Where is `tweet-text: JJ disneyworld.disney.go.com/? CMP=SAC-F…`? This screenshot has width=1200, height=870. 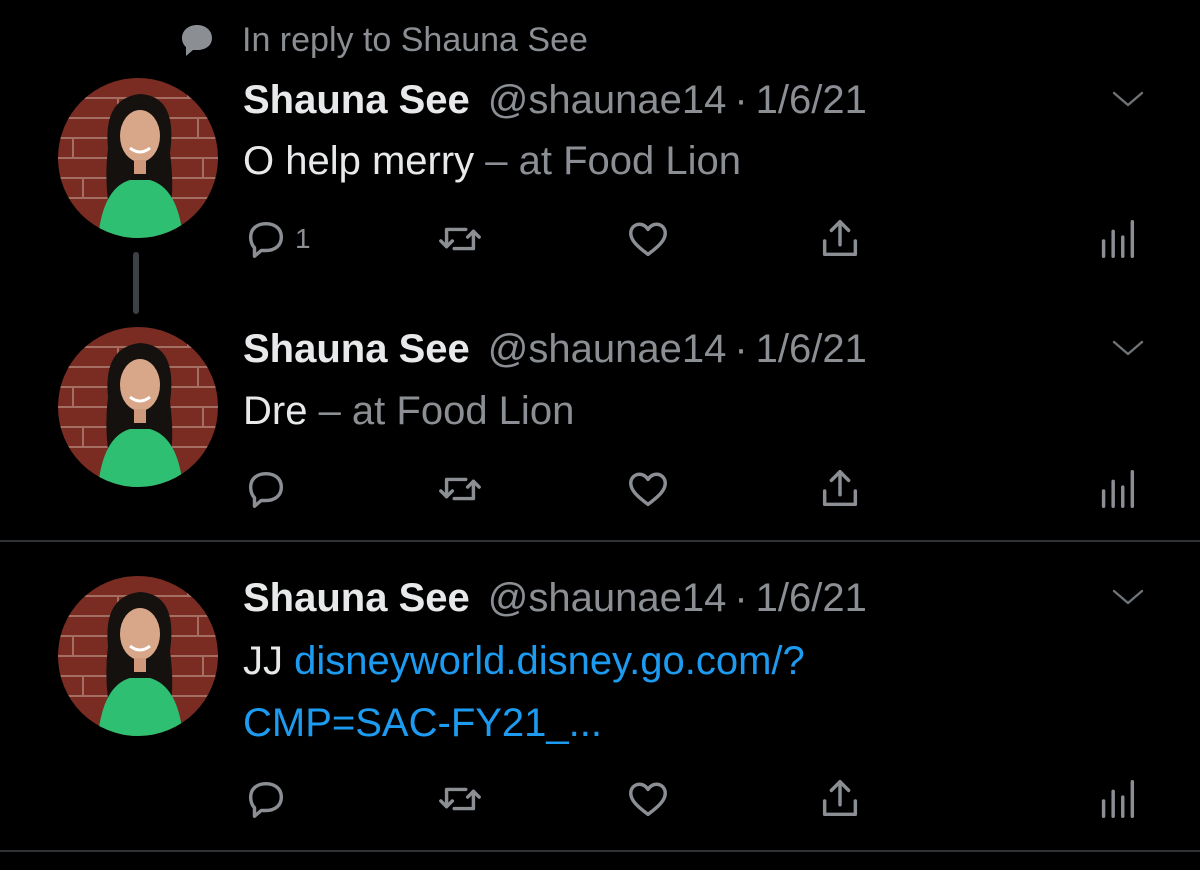 tweet-text: JJ disneyworld.disney.go.com/? CMP=SAC-F… is located at coordinates (693, 692).